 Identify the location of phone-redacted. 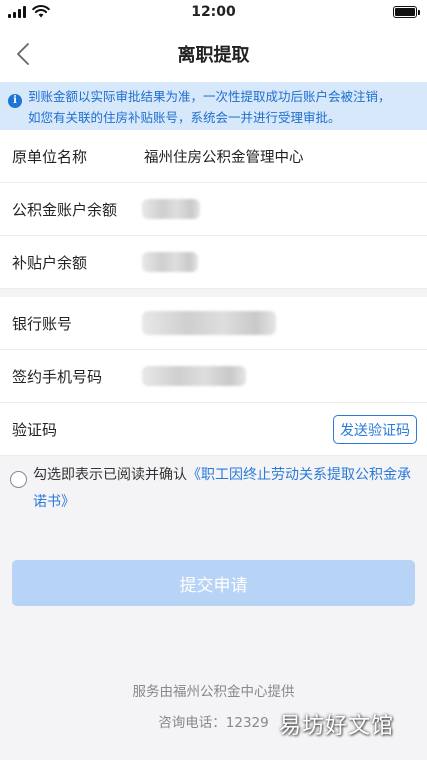
(194, 376).